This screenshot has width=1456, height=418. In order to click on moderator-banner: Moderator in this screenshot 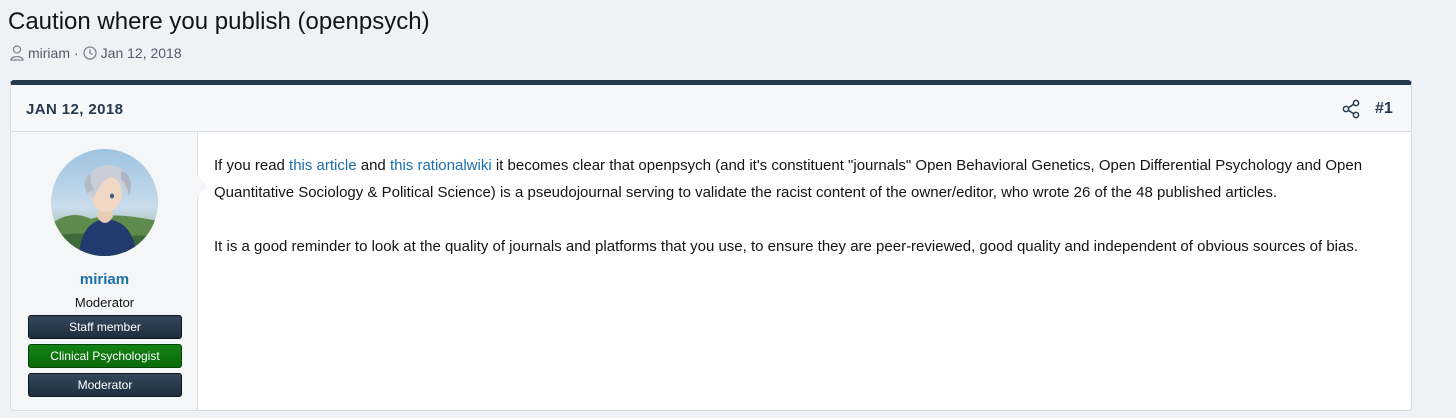, I will do `click(105, 385)`.